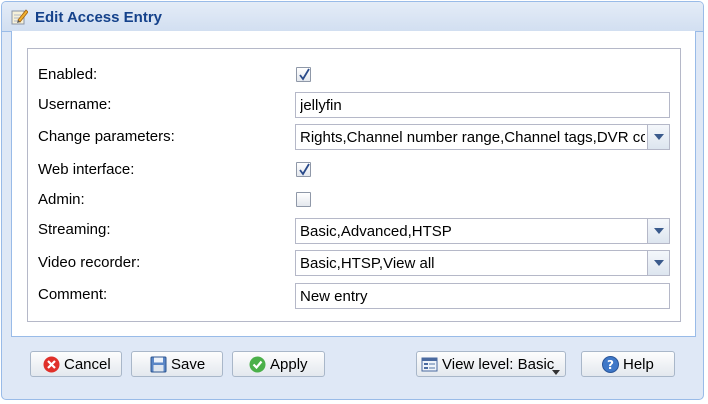  What do you see at coordinates (257, 364) in the screenshot?
I see `apply-check-icon` at bounding box center [257, 364].